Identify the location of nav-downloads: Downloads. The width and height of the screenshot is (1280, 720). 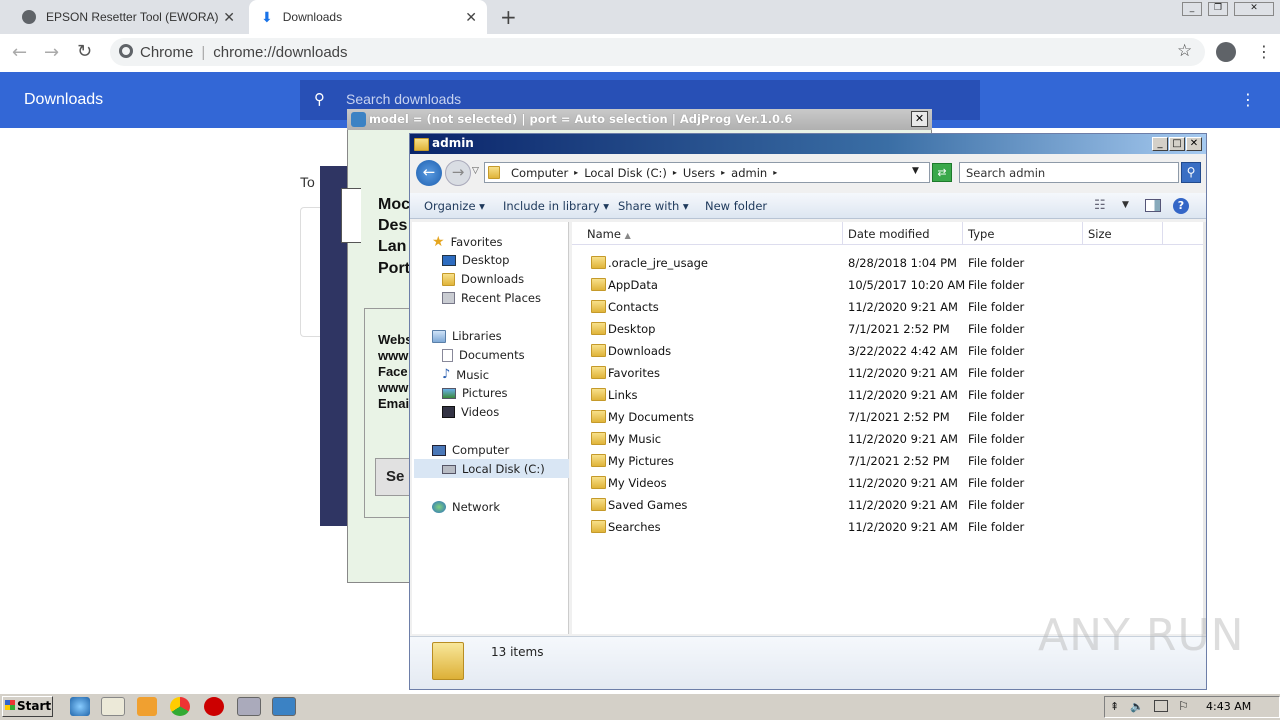
(483, 279).